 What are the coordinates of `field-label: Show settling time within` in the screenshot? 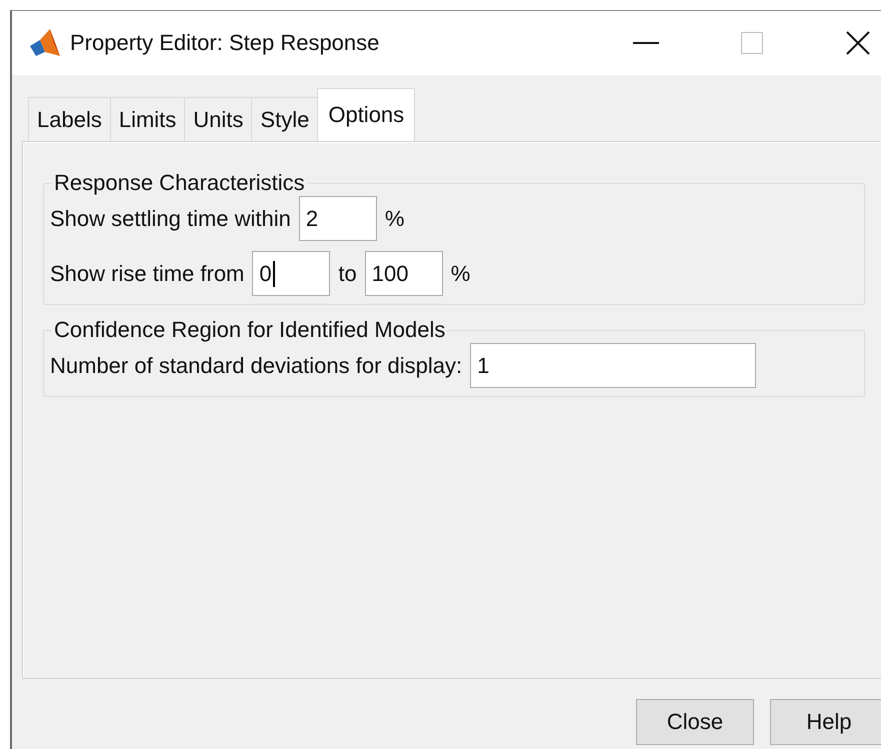 It's located at (170, 219).